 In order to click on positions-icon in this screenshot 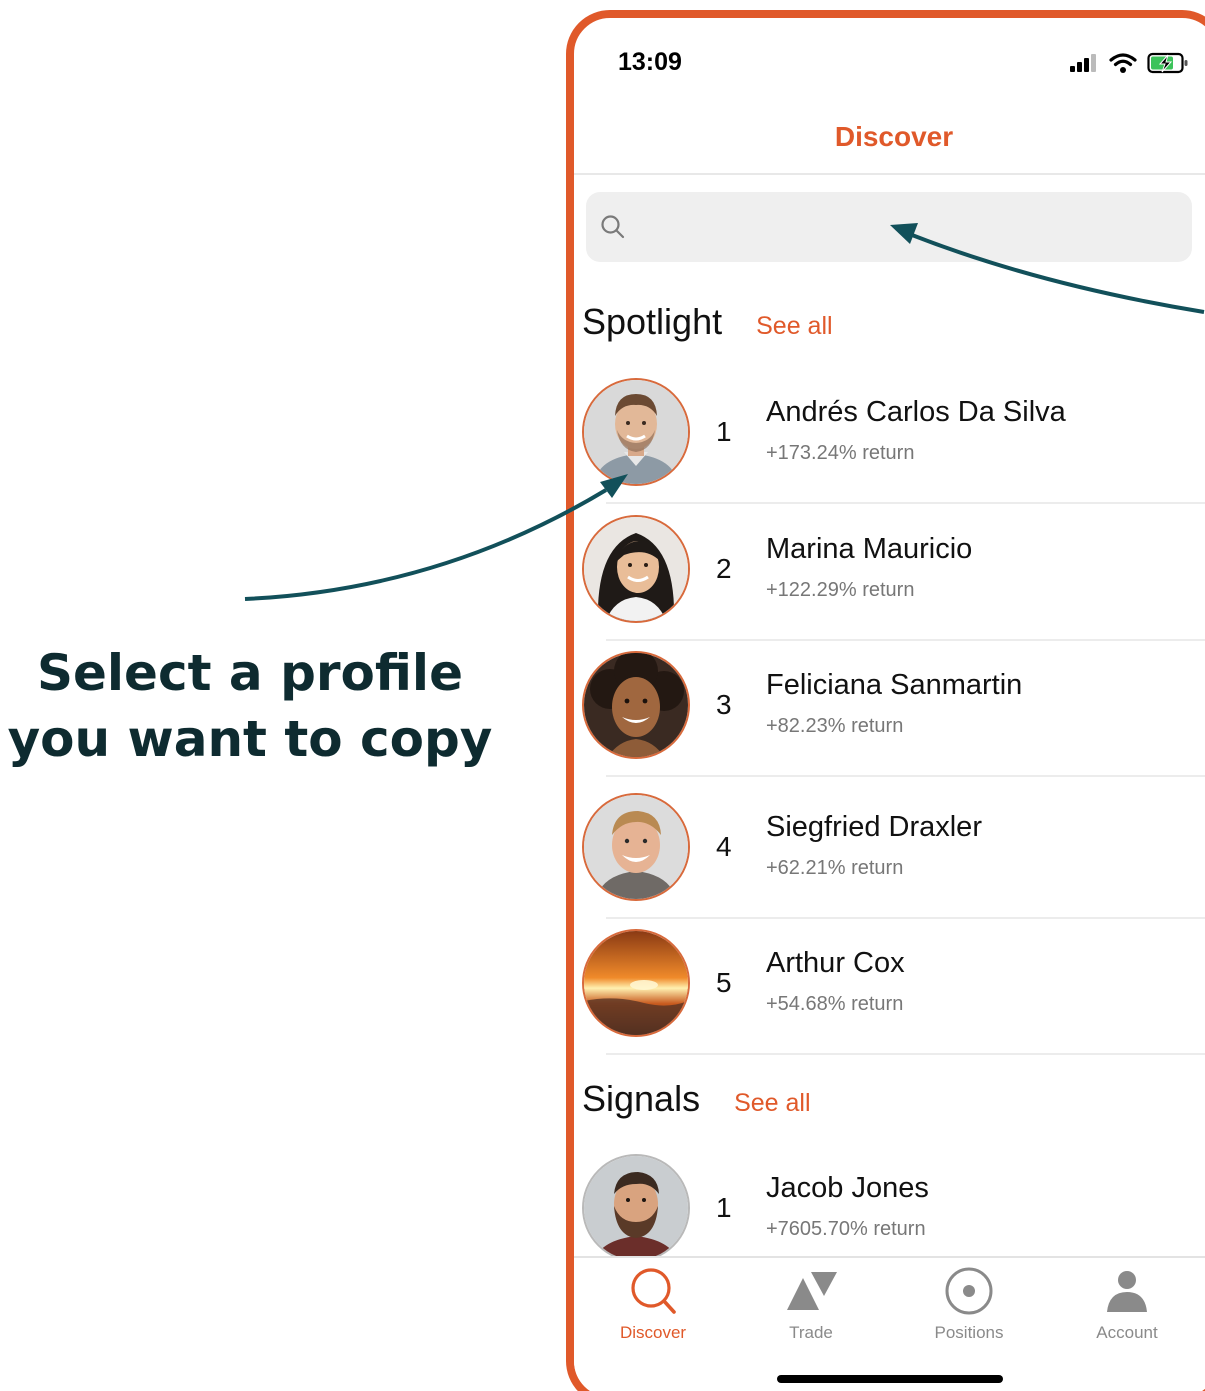, I will do `click(969, 1291)`.